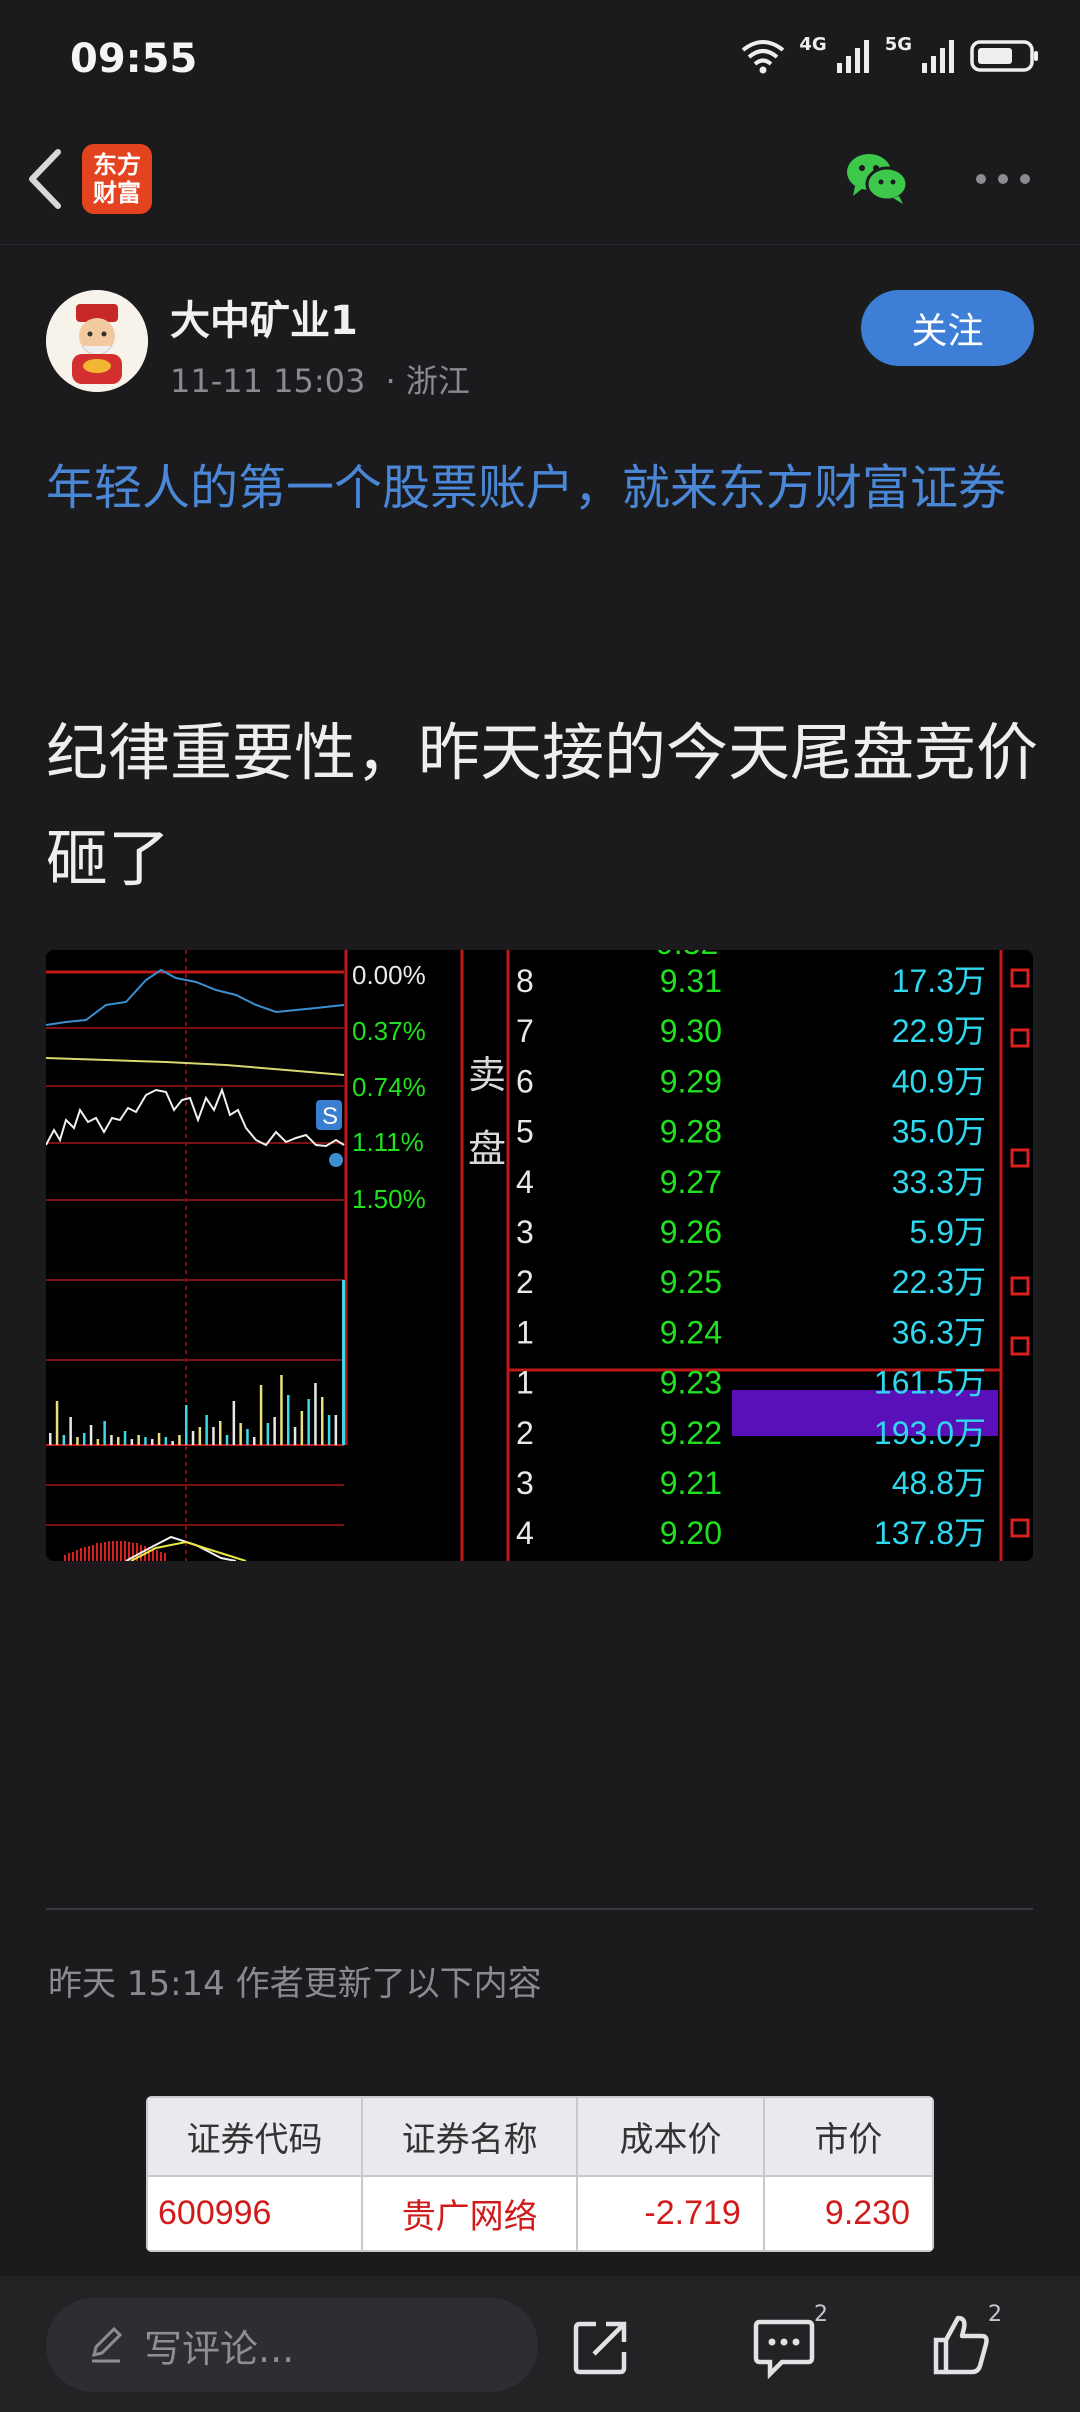 This screenshot has height=2412, width=1080. What do you see at coordinates (525, 981) in the screenshot?
I see `sell-level-8: 8` at bounding box center [525, 981].